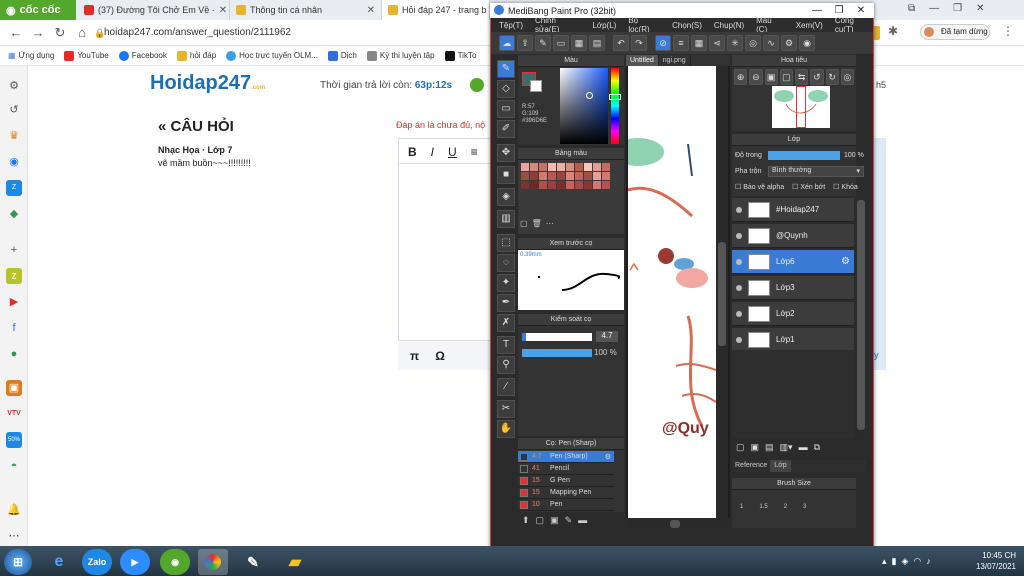  What do you see at coordinates (722, 292) in the screenshot?
I see `canvas-vscrollbar` at bounding box center [722, 292].